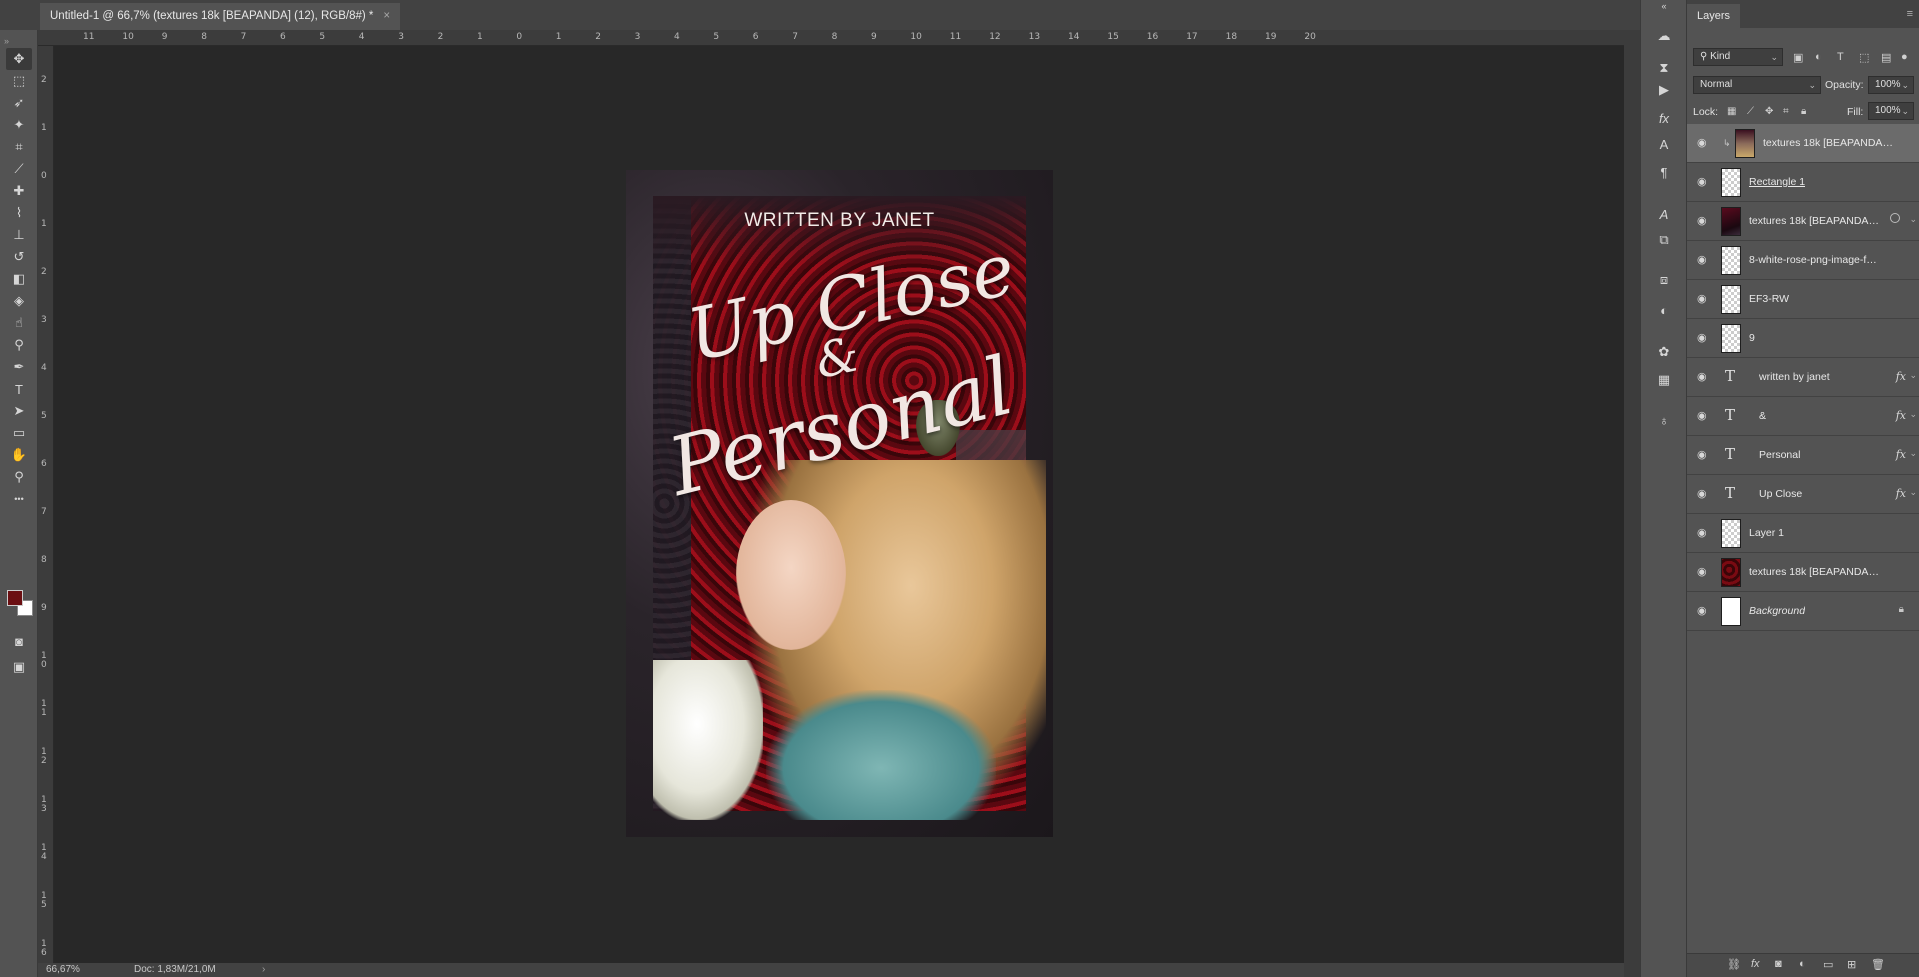 The width and height of the screenshot is (1919, 977). Describe the element at coordinates (63, 970) in the screenshot. I see `zoom-level: 66,67%` at that location.